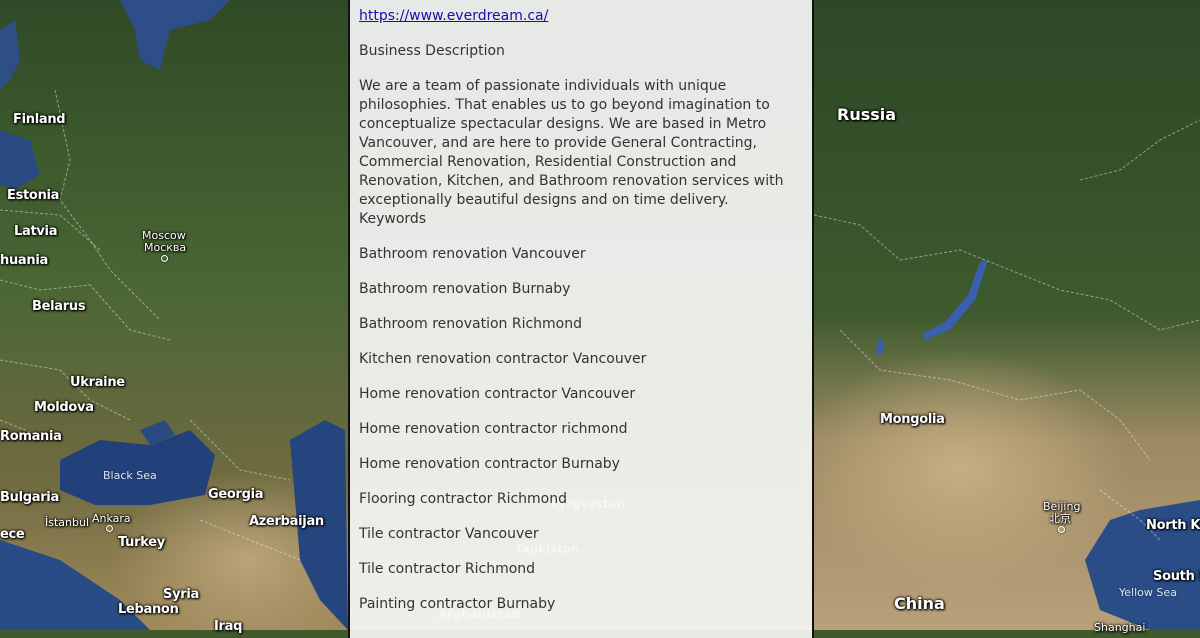 The image size is (1200, 638). What do you see at coordinates (59, 306) in the screenshot?
I see `label-belarus: Belarus` at bounding box center [59, 306].